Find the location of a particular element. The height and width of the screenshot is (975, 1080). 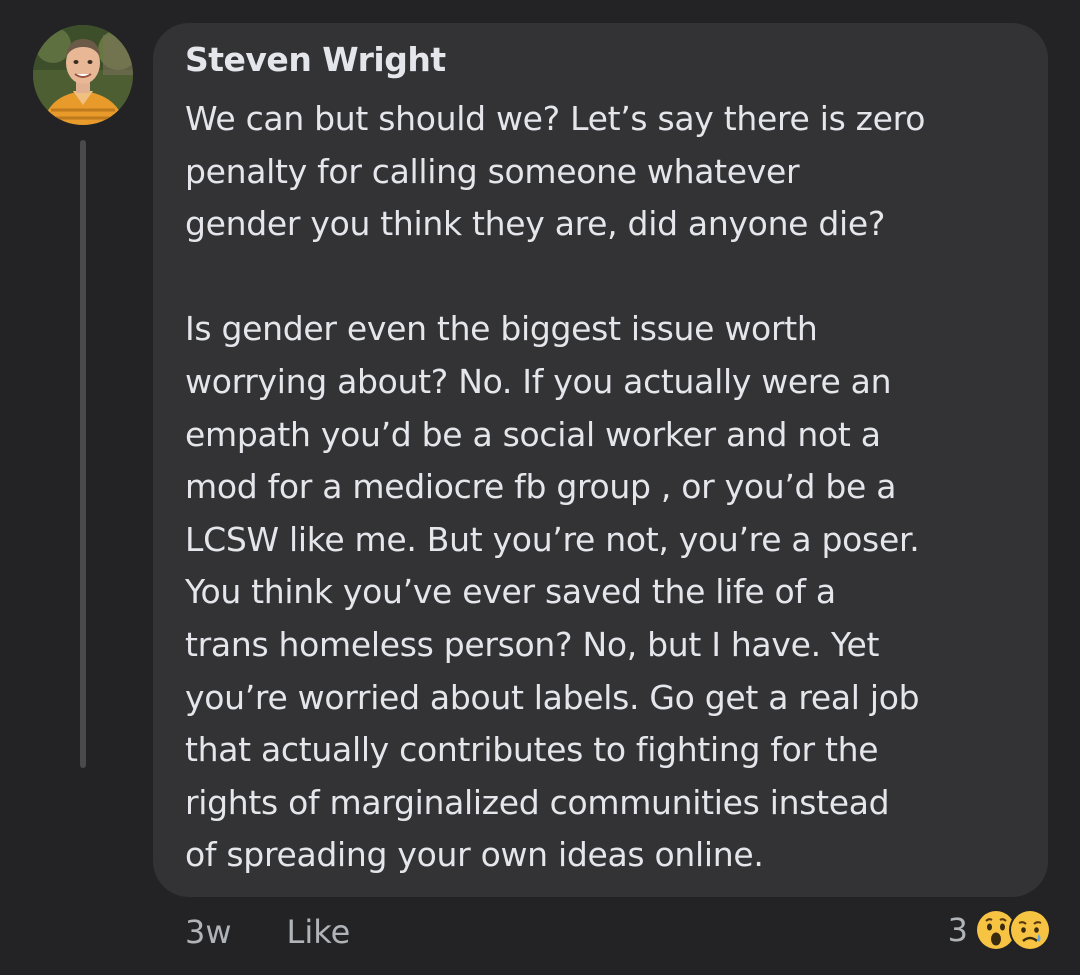

comment-actions: 3w Like is located at coordinates (267, 932).